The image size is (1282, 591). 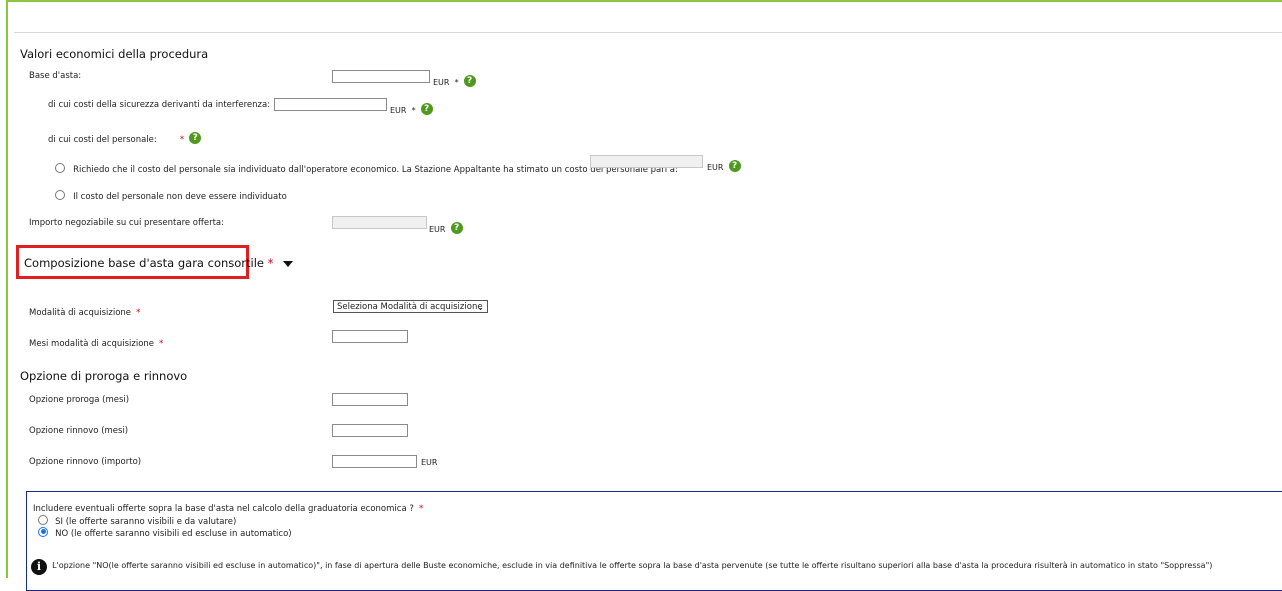 What do you see at coordinates (379, 222) in the screenshot?
I see `negoziabile-input` at bounding box center [379, 222].